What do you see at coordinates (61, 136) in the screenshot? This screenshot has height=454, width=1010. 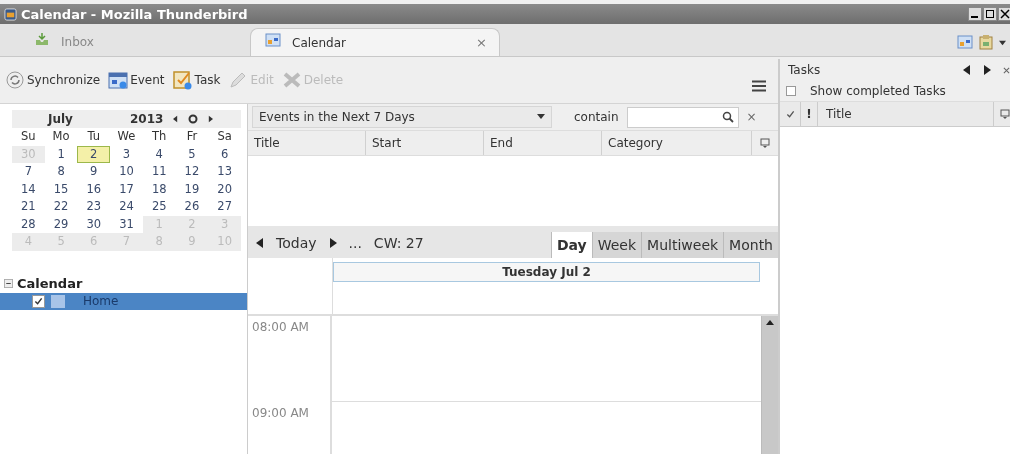 I see `weekday-label: Mo` at bounding box center [61, 136].